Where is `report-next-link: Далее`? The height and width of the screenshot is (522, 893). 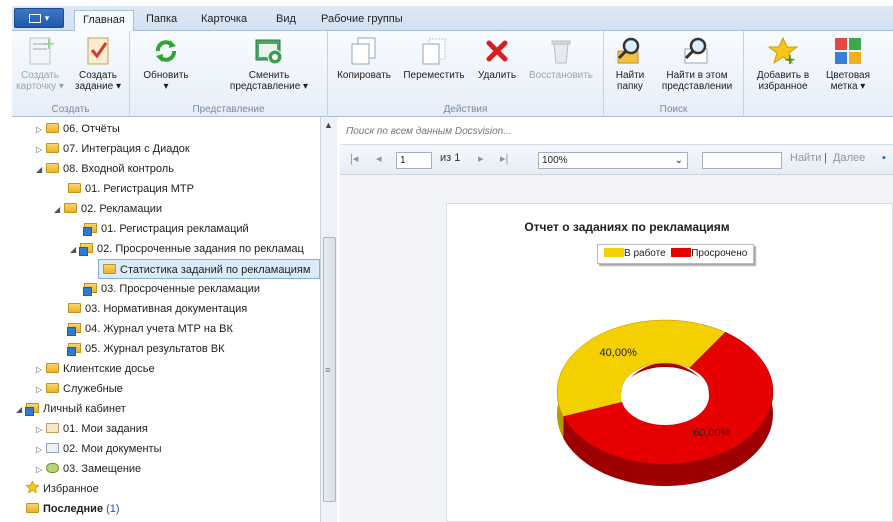
report-next-link: Далее is located at coordinates (849, 158).